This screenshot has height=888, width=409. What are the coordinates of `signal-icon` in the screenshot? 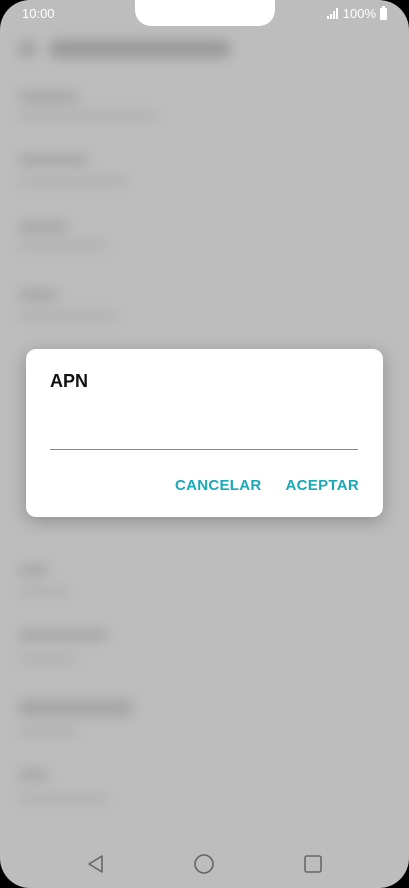 It's located at (332, 13).